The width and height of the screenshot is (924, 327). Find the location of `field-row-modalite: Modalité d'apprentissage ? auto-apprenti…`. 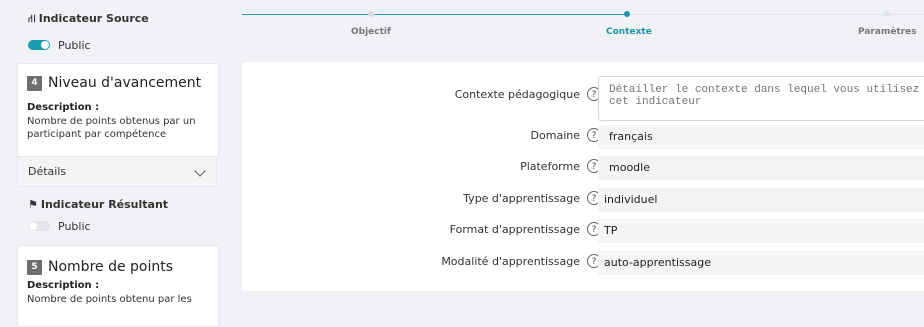

field-row-modalite: Modalité d'apprentissage ? auto-apprenti… is located at coordinates (583, 263).